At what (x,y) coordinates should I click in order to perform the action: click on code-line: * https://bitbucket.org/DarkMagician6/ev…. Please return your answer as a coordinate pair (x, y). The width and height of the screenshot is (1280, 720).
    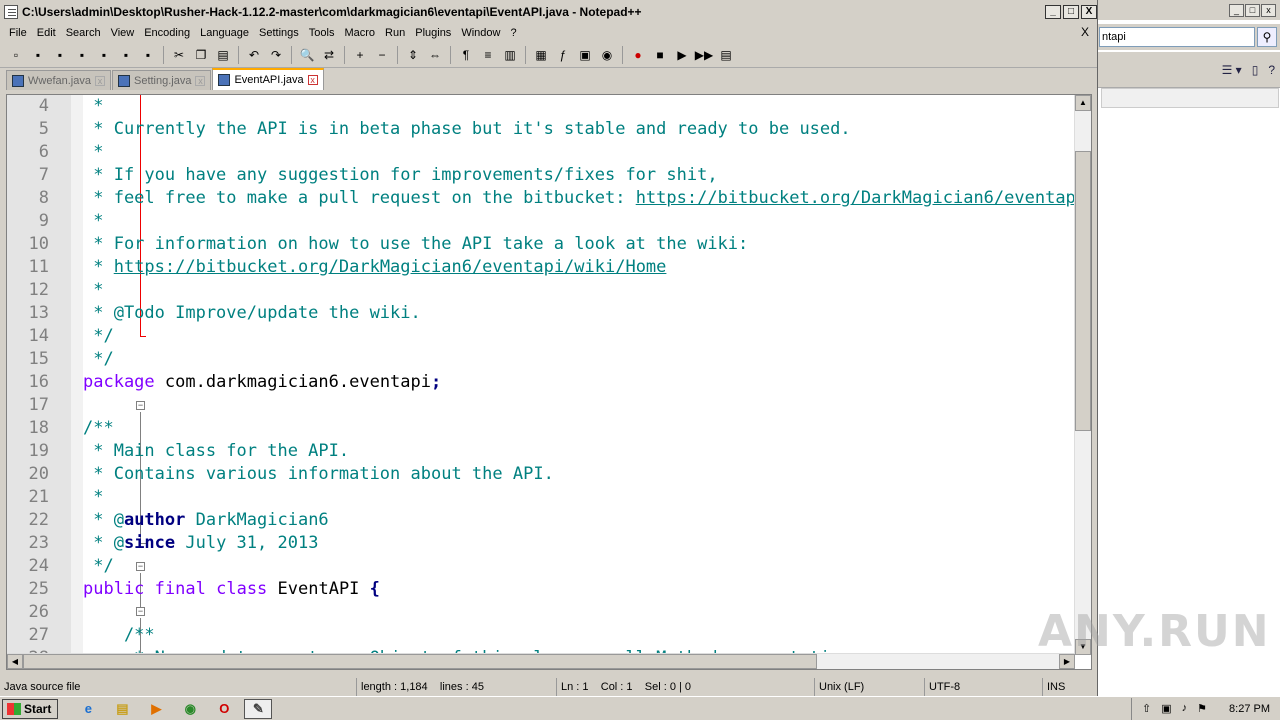
    Looking at the image, I should click on (579, 267).